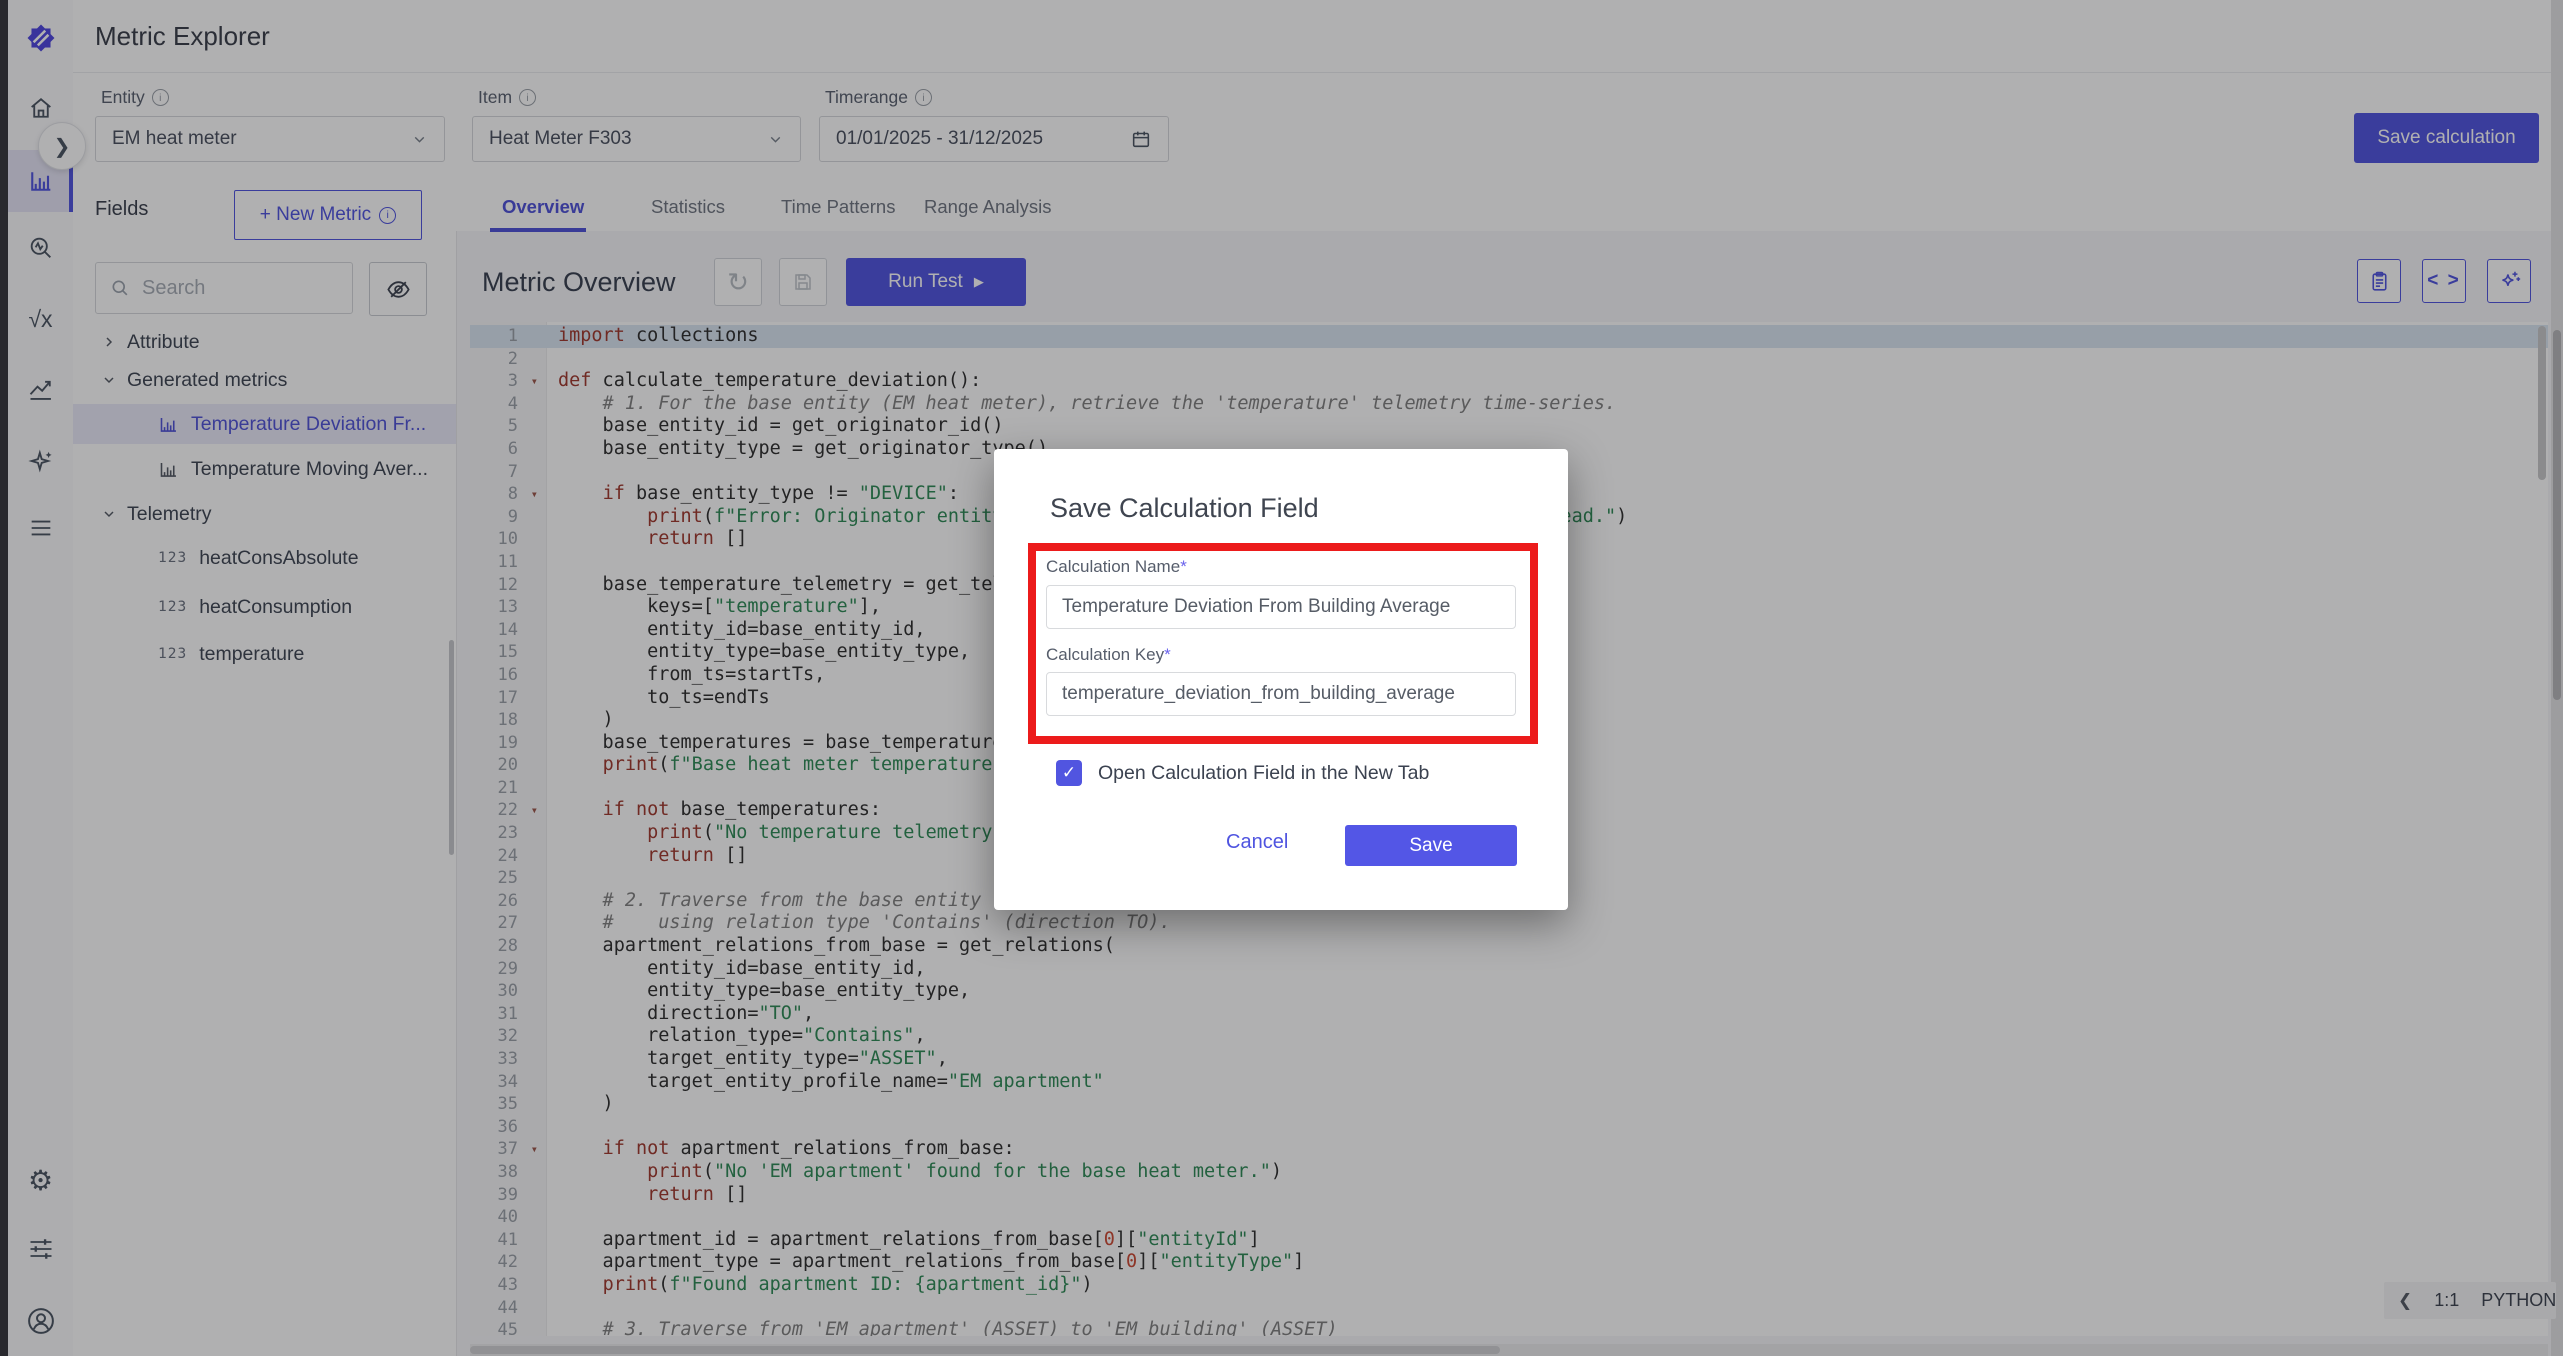 This screenshot has width=2563, height=1356. Describe the element at coordinates (1184, 508) in the screenshot. I see `modal-title: Save Calculation Field` at that location.